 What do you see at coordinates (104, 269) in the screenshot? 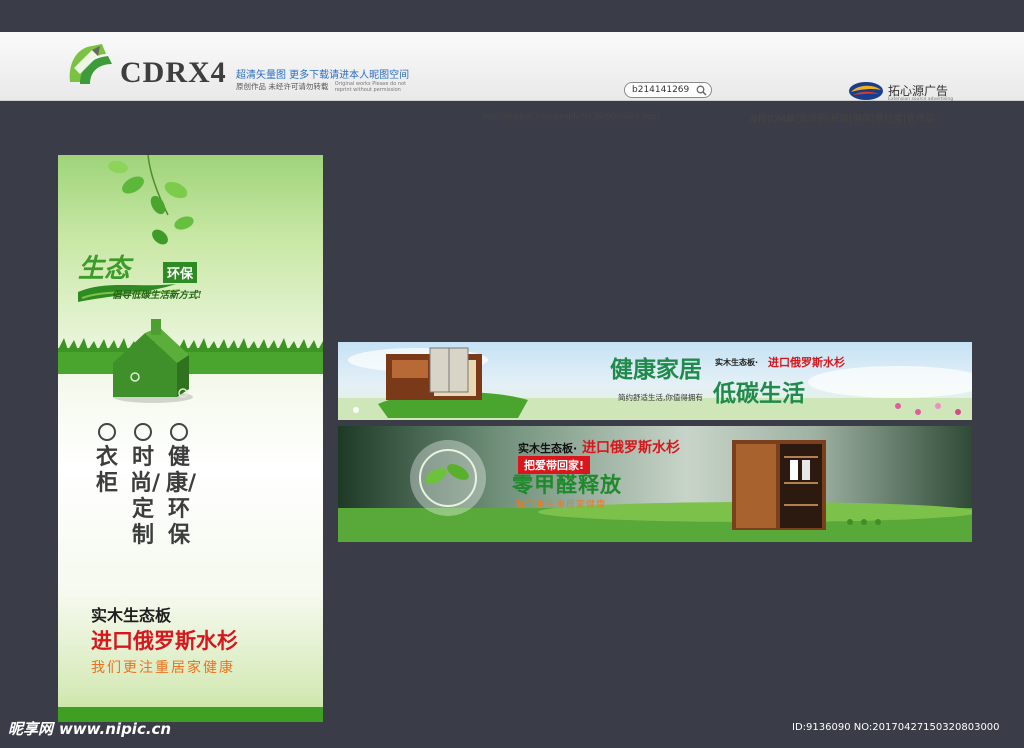
I see `eco-logo-text: 生态` at bounding box center [104, 269].